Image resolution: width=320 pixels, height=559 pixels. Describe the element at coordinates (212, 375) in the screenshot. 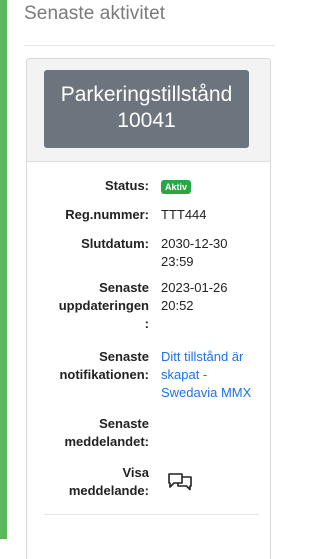

I see `notification-link: Ditt tillstånd är skapat - Swedavia MMX` at that location.